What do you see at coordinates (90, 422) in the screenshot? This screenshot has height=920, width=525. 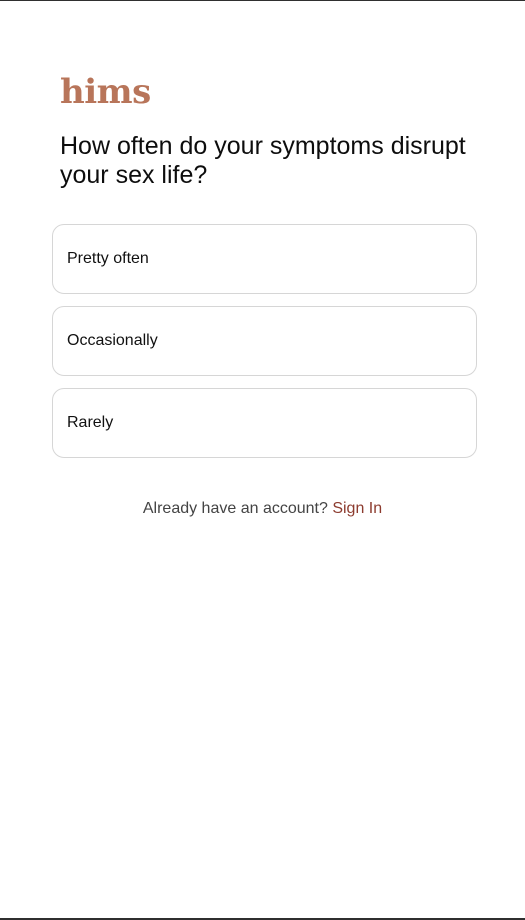 I see `option-label: Rarely` at bounding box center [90, 422].